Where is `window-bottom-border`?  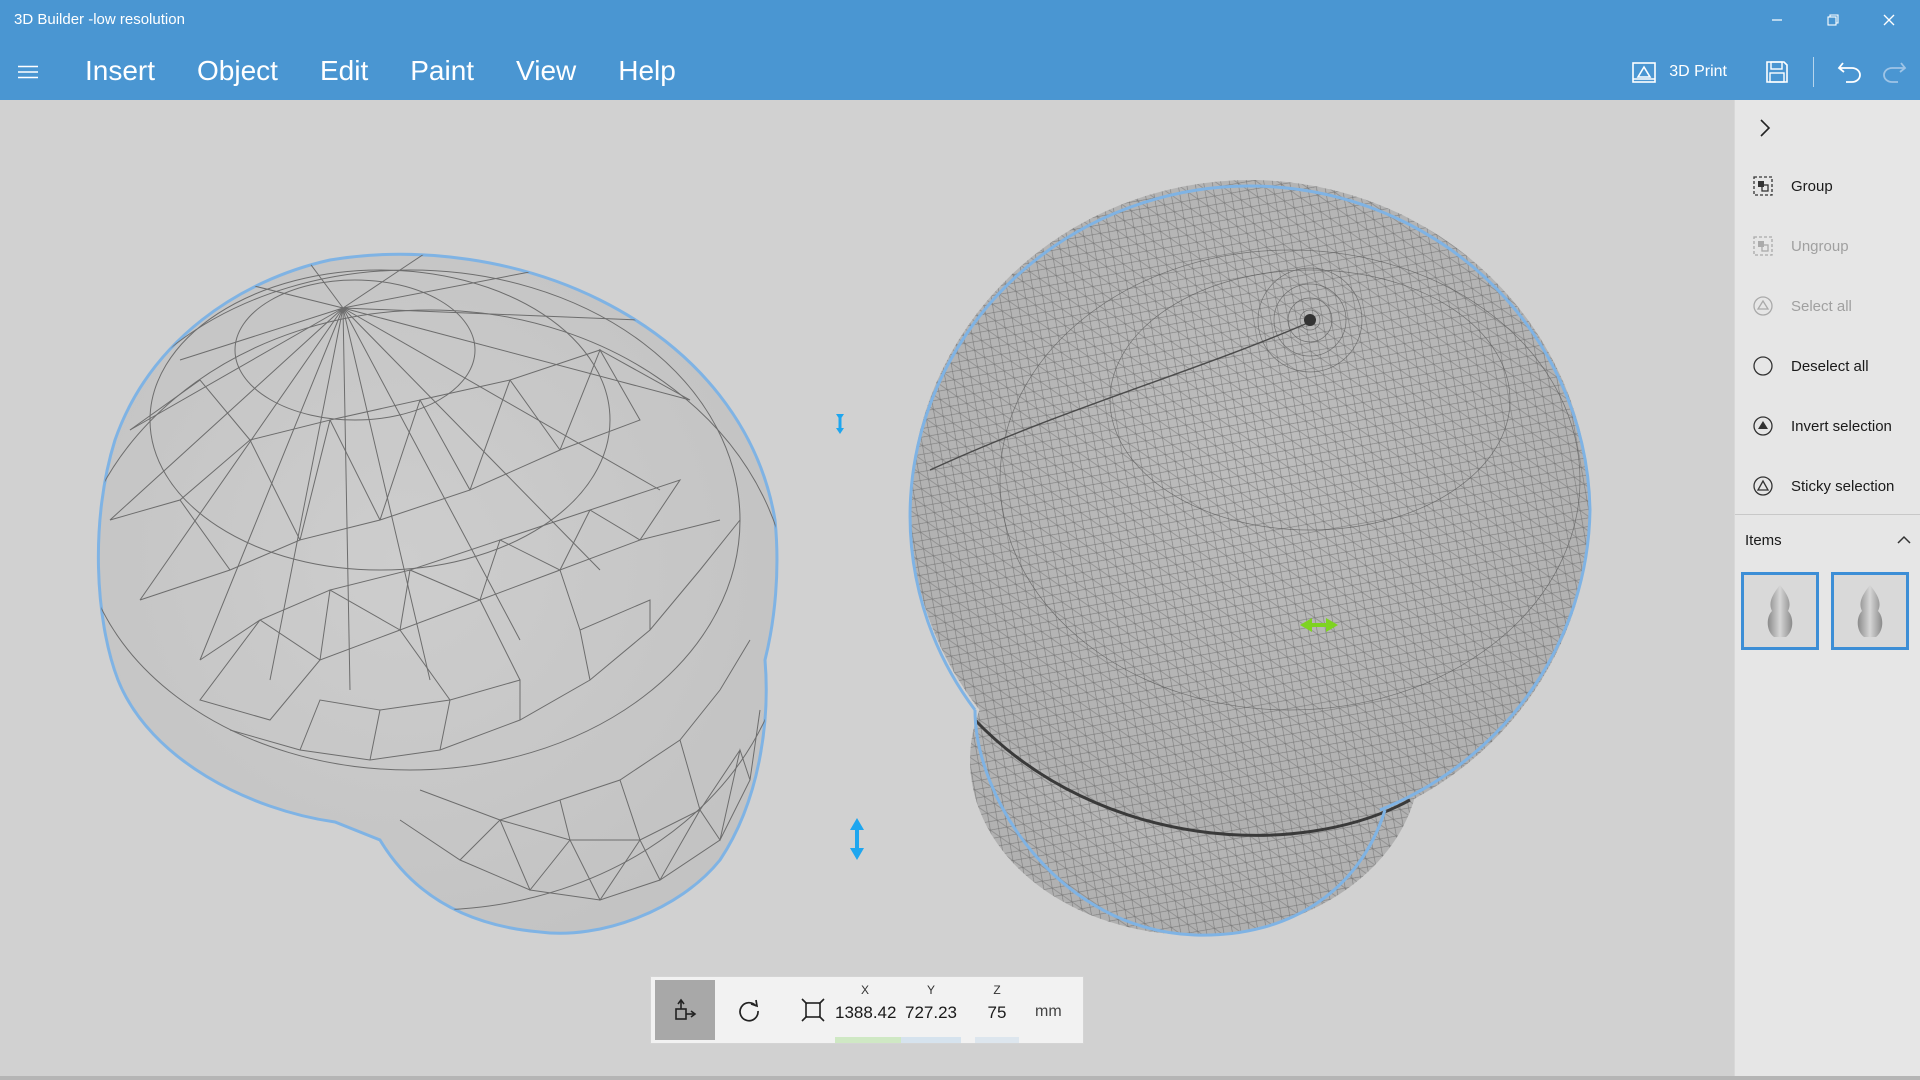
window-bottom-border is located at coordinates (960, 1078).